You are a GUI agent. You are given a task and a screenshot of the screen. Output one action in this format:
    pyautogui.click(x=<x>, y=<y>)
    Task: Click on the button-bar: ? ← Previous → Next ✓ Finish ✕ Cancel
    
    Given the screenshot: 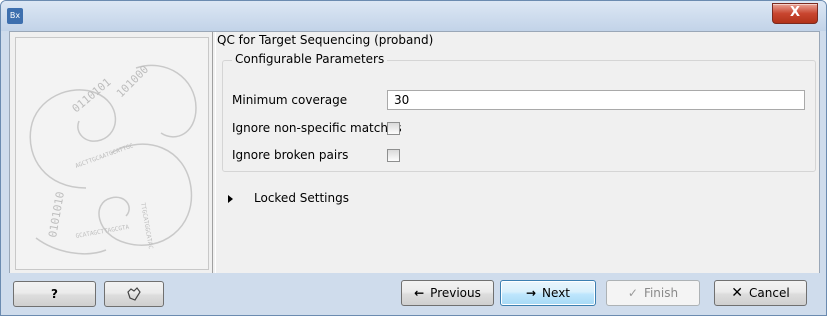 What is the action you would take?
    pyautogui.click(x=413, y=294)
    